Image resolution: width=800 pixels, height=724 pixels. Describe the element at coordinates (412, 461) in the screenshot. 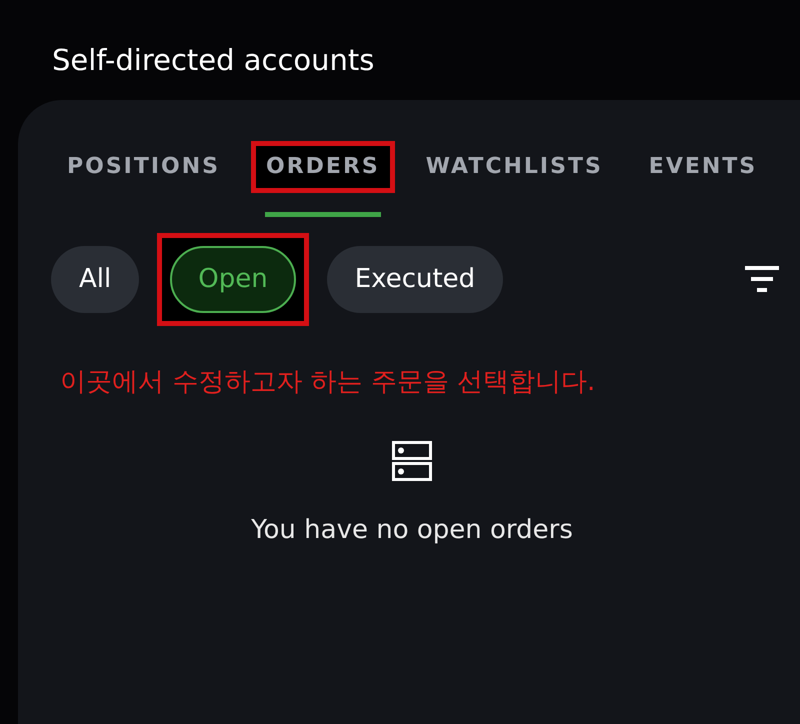

I see `server-icon` at that location.